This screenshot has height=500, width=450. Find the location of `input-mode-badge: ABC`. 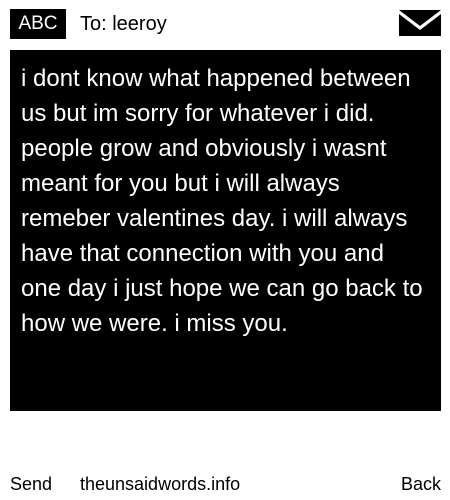

input-mode-badge: ABC is located at coordinates (38, 24).